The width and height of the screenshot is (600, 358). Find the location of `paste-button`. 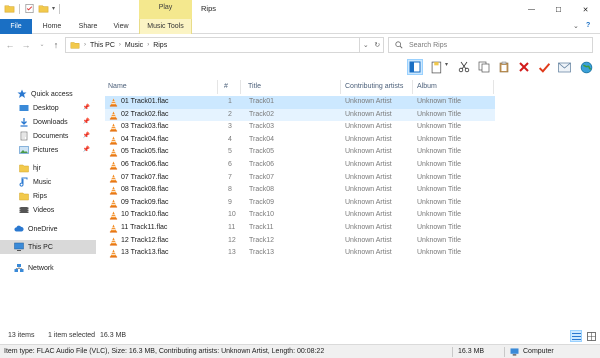

paste-button is located at coordinates (504, 67).